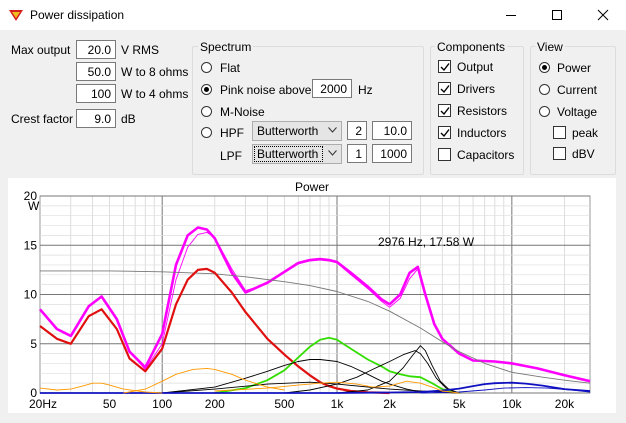 Image resolution: width=626 pixels, height=423 pixels. I want to click on radio-current, so click(544, 89).